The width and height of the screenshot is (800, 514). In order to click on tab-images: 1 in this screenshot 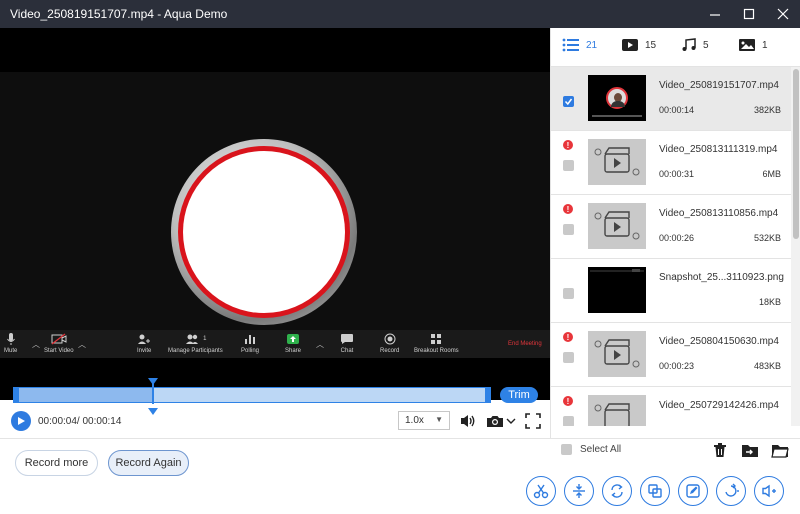, I will do `click(753, 45)`.